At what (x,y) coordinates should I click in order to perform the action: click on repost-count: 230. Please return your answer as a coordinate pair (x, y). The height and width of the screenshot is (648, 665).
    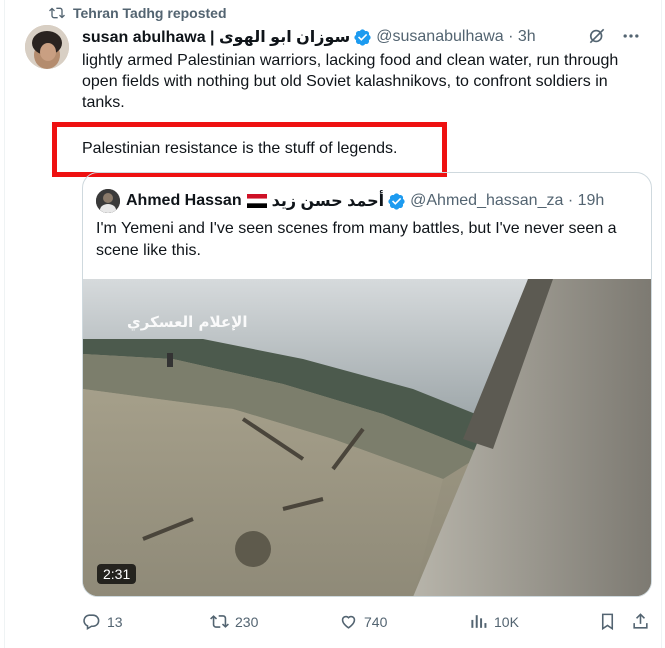
    Looking at the image, I should click on (247, 621).